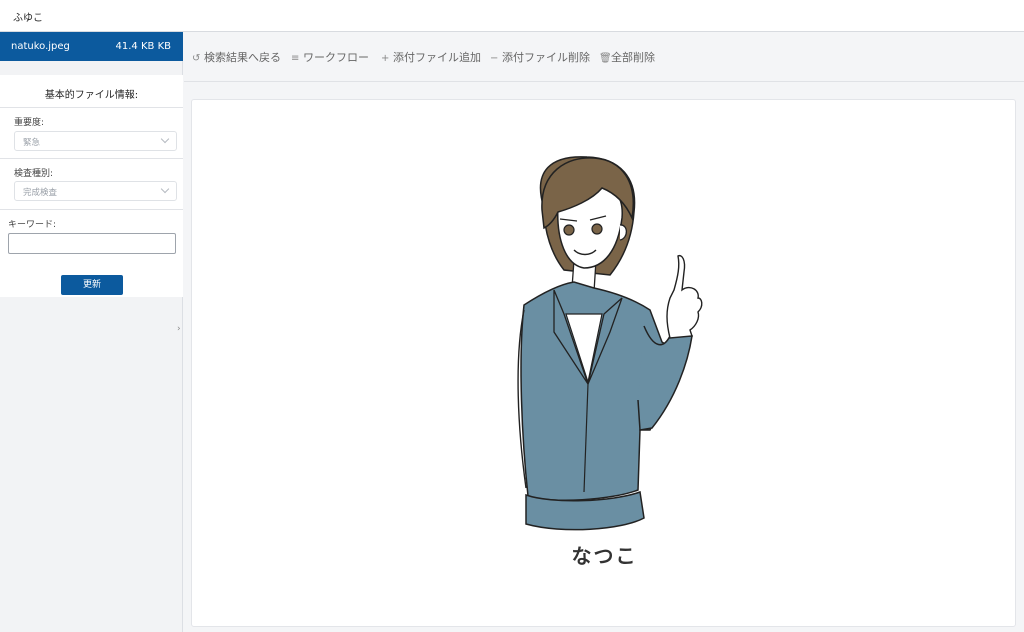 This screenshot has height=632, width=1024. I want to click on delete-all-button: 🗑全部削除, so click(627, 57).